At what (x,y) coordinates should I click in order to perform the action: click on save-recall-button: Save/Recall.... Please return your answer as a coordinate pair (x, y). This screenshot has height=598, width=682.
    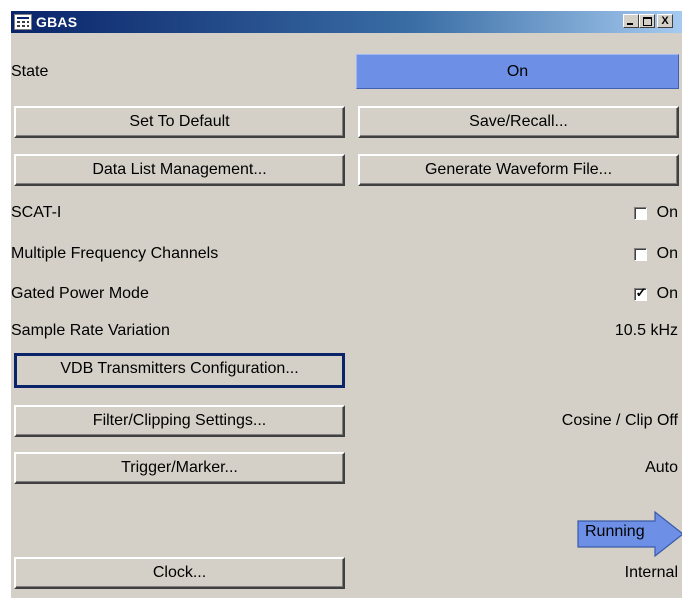
    Looking at the image, I should click on (518, 122).